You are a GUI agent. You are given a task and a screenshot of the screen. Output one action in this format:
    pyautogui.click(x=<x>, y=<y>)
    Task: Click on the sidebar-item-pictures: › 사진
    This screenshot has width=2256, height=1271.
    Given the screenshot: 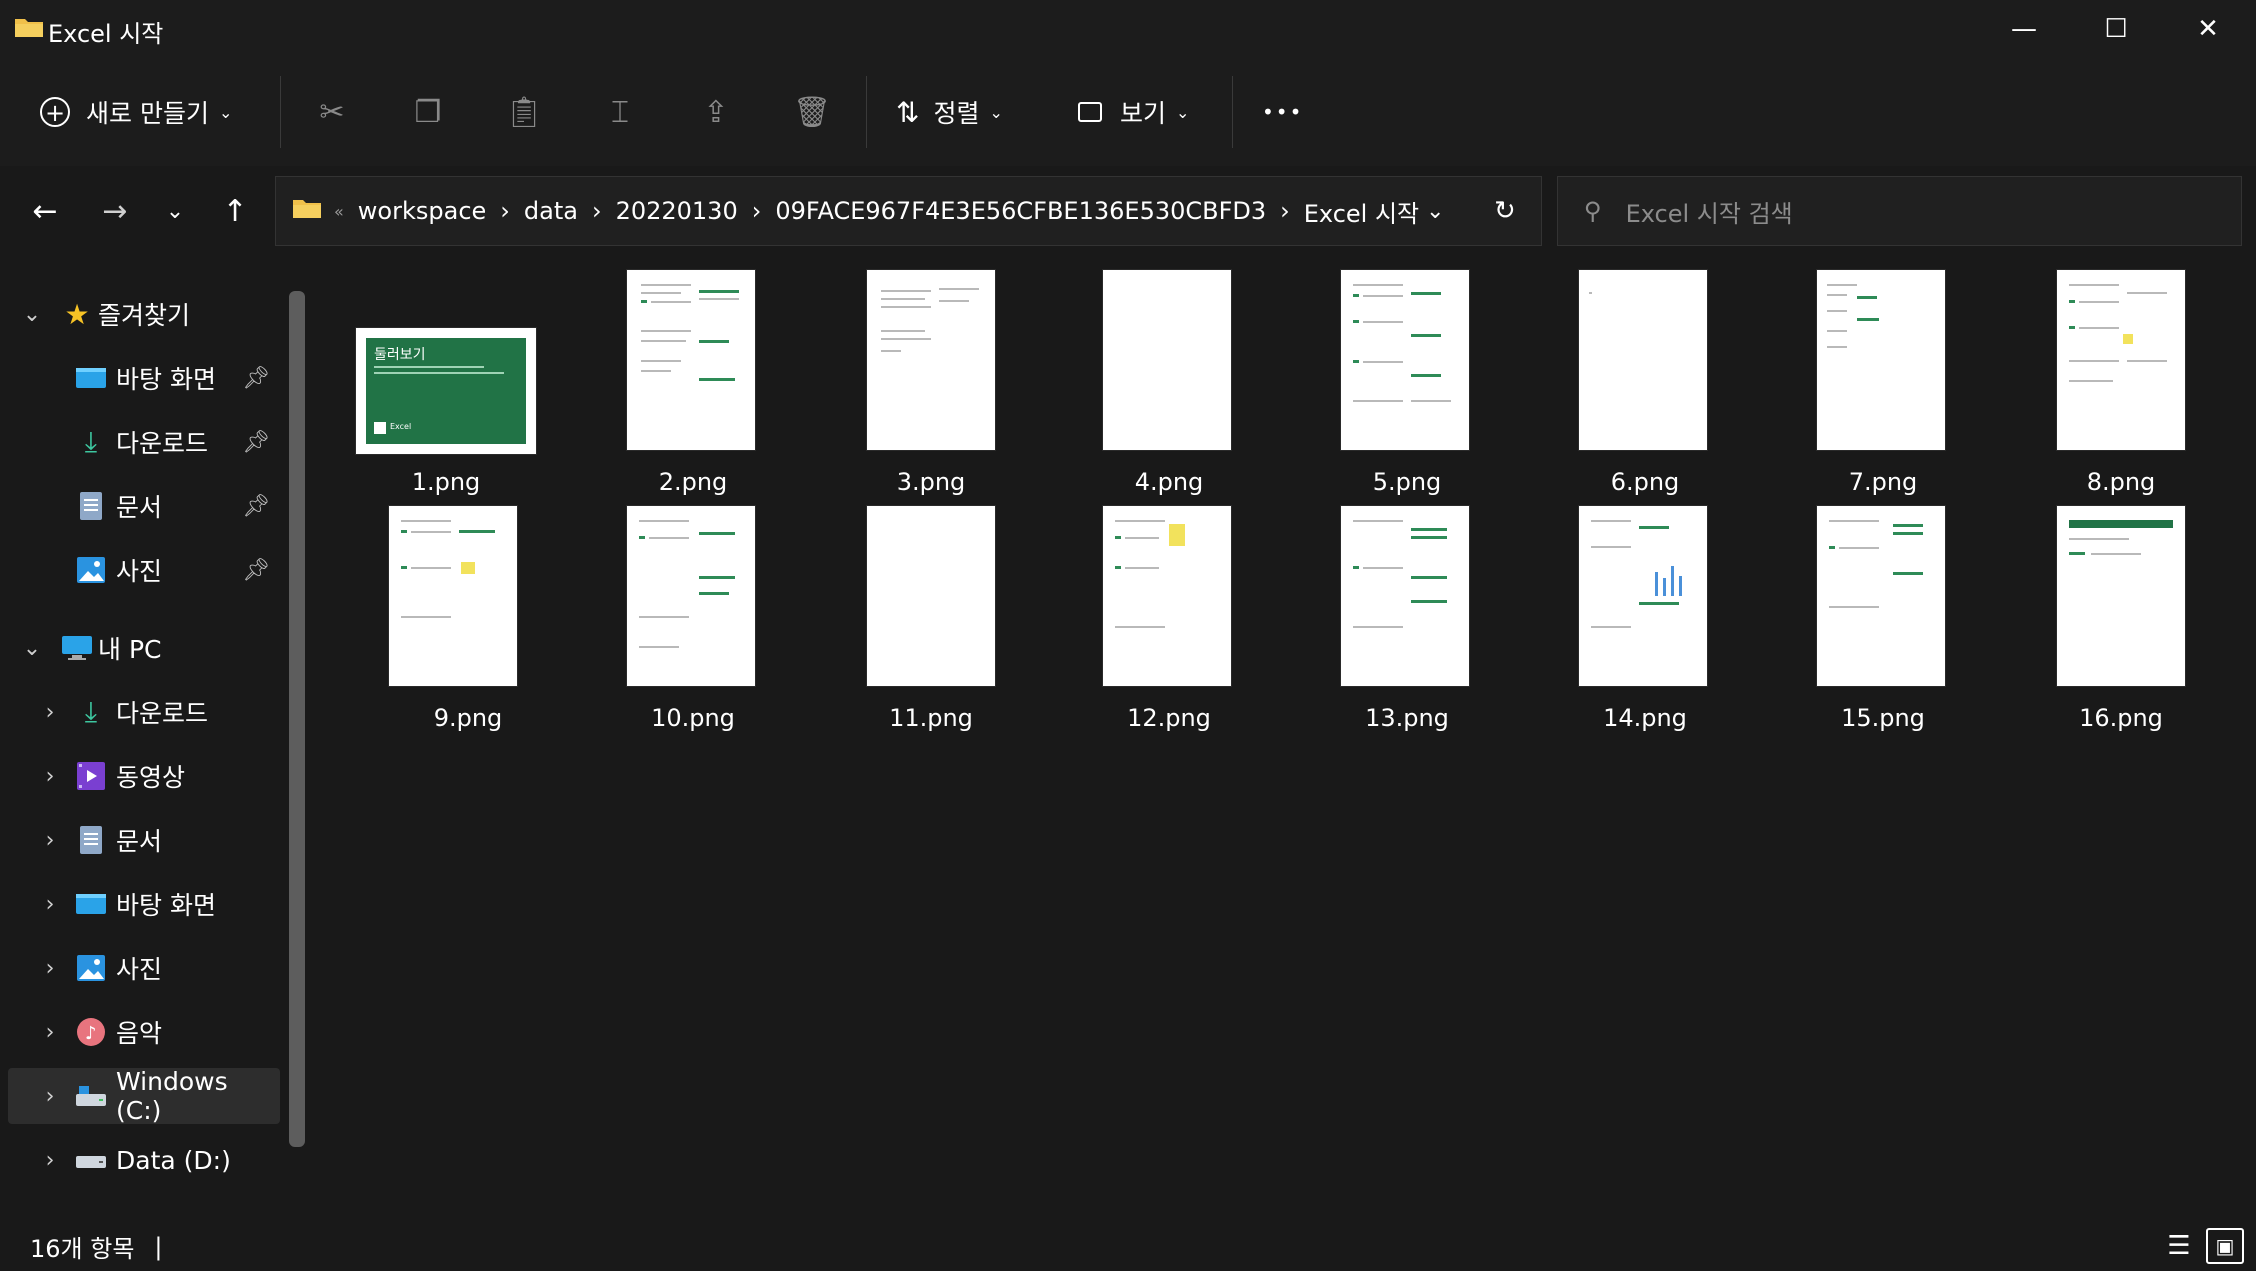 What is the action you would take?
    pyautogui.click(x=141, y=968)
    